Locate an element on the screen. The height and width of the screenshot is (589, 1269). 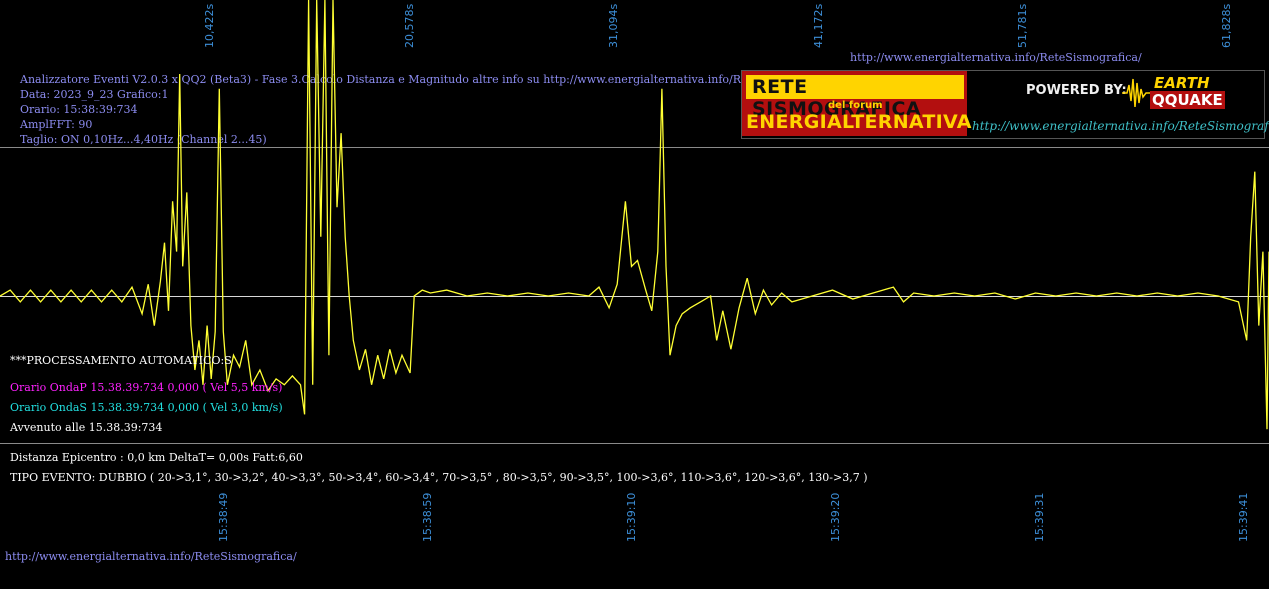
banner-subtitle: del forum is located at coordinates (855, 105).